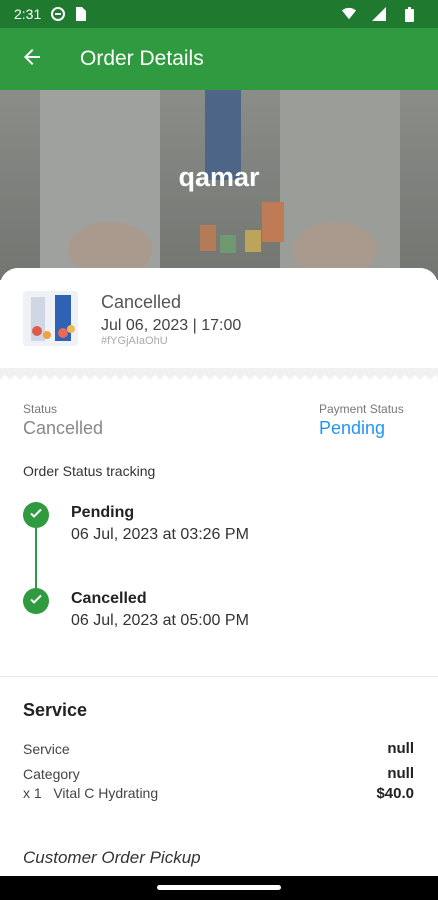 The height and width of the screenshot is (900, 438). What do you see at coordinates (28, 14) in the screenshot?
I see `status-time: 2:31` at bounding box center [28, 14].